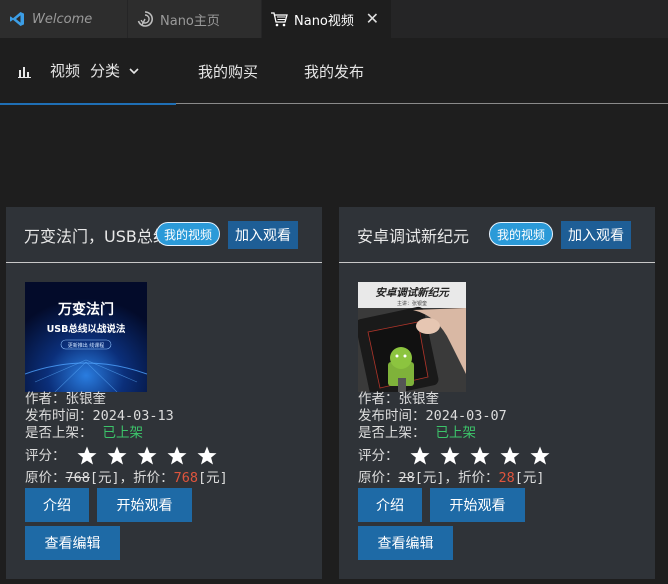 The width and height of the screenshot is (668, 584). What do you see at coordinates (451, 478) in the screenshot?
I see `price-row: 原价：28[元]，折价：28[元]` at bounding box center [451, 478].